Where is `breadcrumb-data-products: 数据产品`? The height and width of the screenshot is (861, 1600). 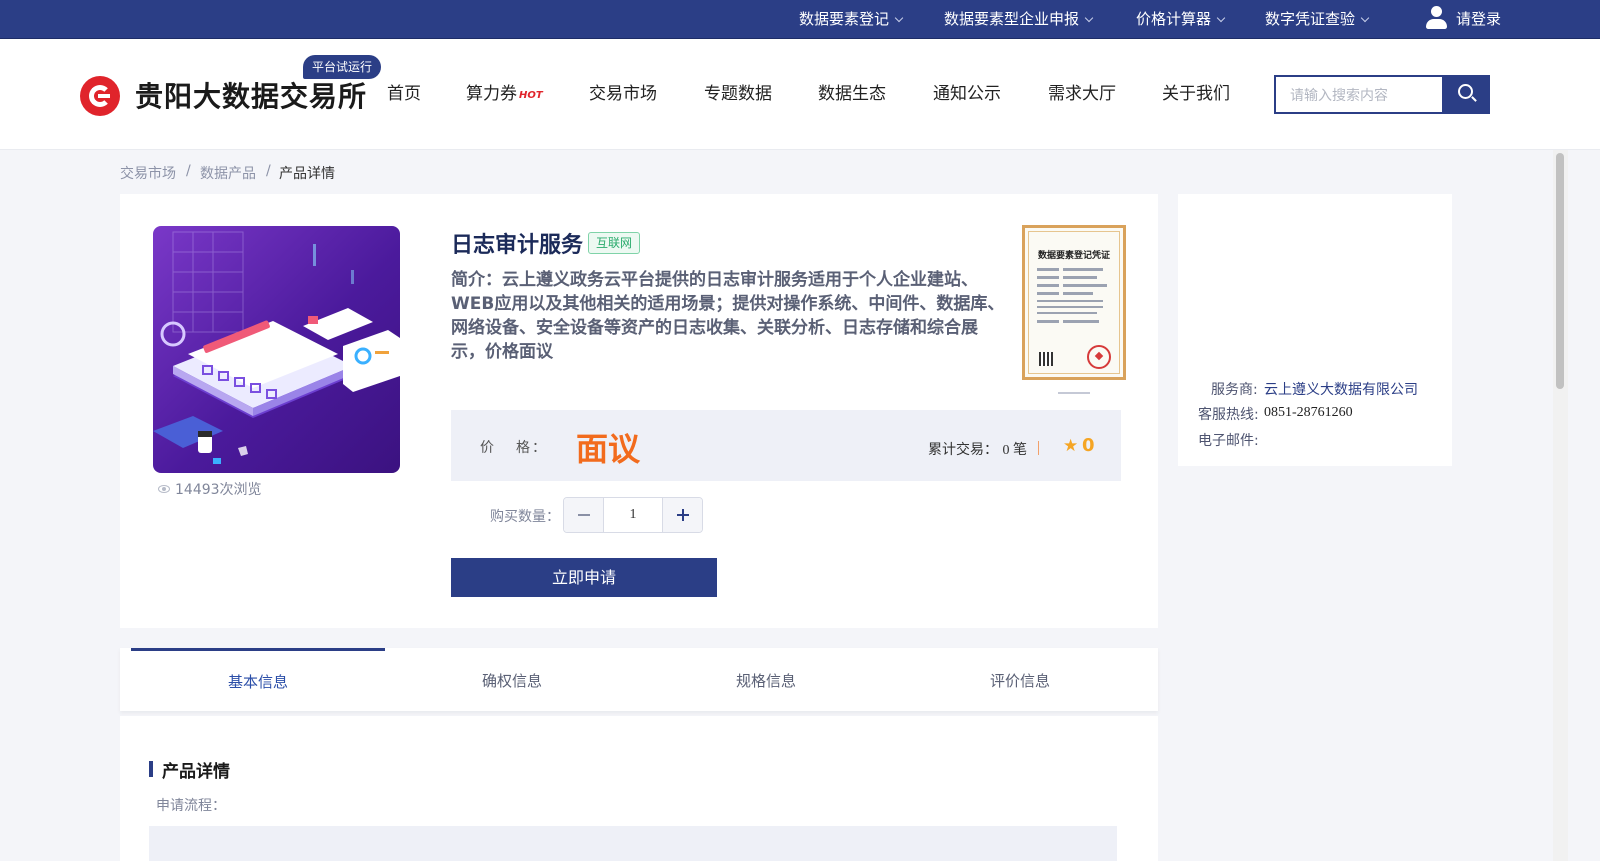 breadcrumb-data-products: 数据产品 is located at coordinates (228, 173).